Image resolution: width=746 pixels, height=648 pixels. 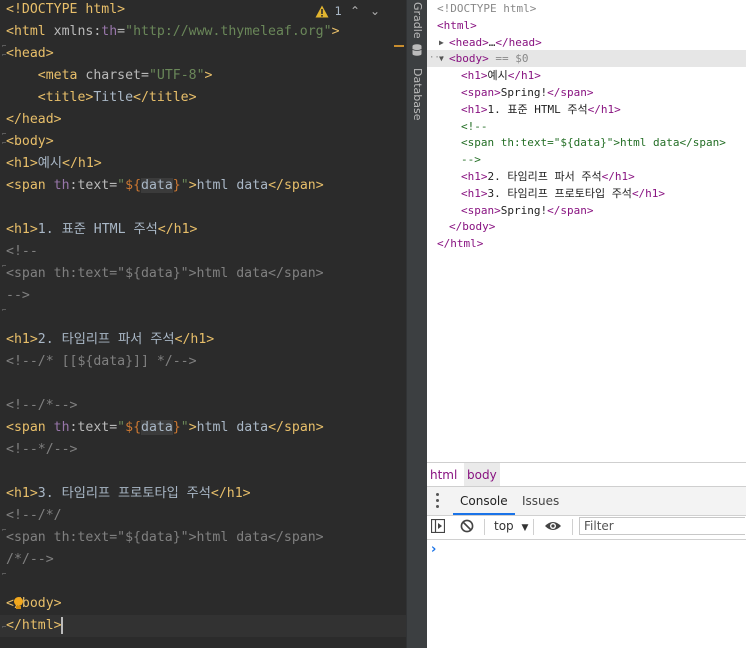 What do you see at coordinates (443, 475) in the screenshot?
I see `breadcrumb-html: html` at bounding box center [443, 475].